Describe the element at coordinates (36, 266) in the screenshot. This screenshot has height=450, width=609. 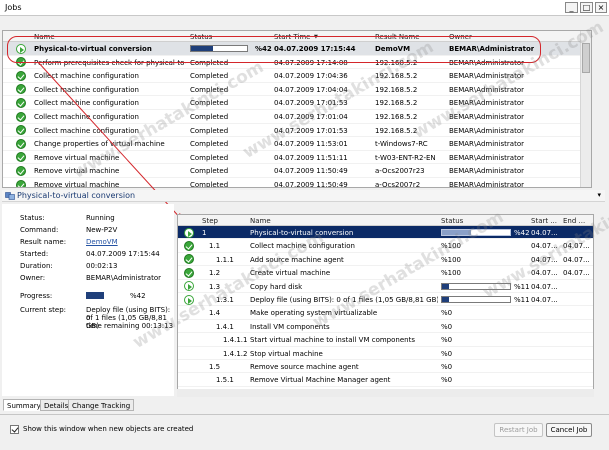
I see `prop-label: Duration:` at that location.